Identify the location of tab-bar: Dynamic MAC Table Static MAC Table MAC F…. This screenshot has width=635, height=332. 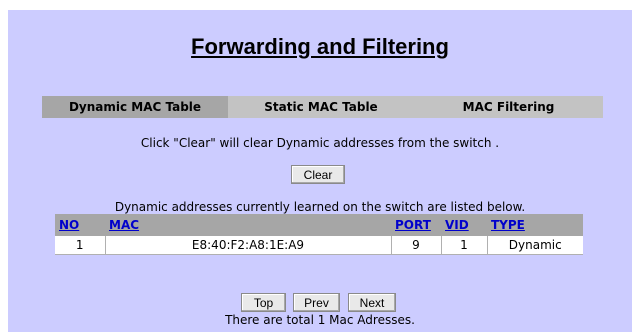
(322, 107).